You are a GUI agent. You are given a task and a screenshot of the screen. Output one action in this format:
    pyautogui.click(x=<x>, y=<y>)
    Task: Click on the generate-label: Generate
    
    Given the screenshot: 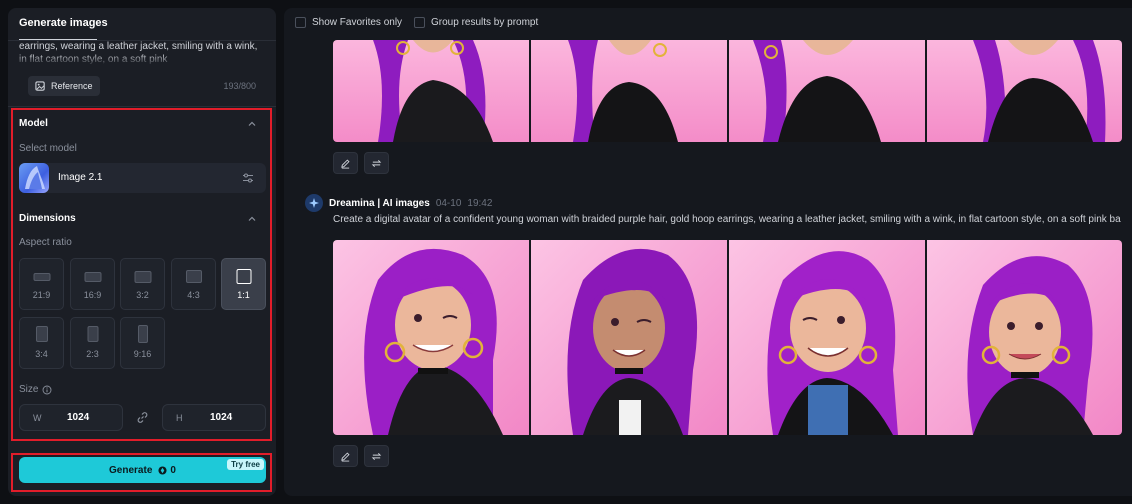 What is the action you would take?
    pyautogui.click(x=131, y=470)
    